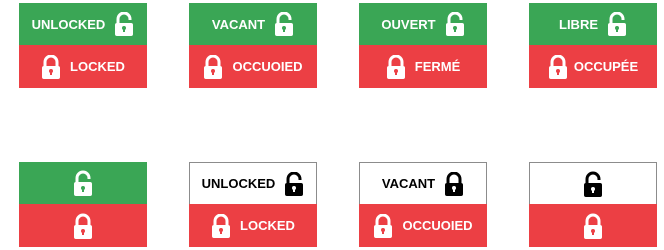 This screenshot has width=664, height=250. I want to click on ouvert-panel: OUVERT, so click(423, 24).